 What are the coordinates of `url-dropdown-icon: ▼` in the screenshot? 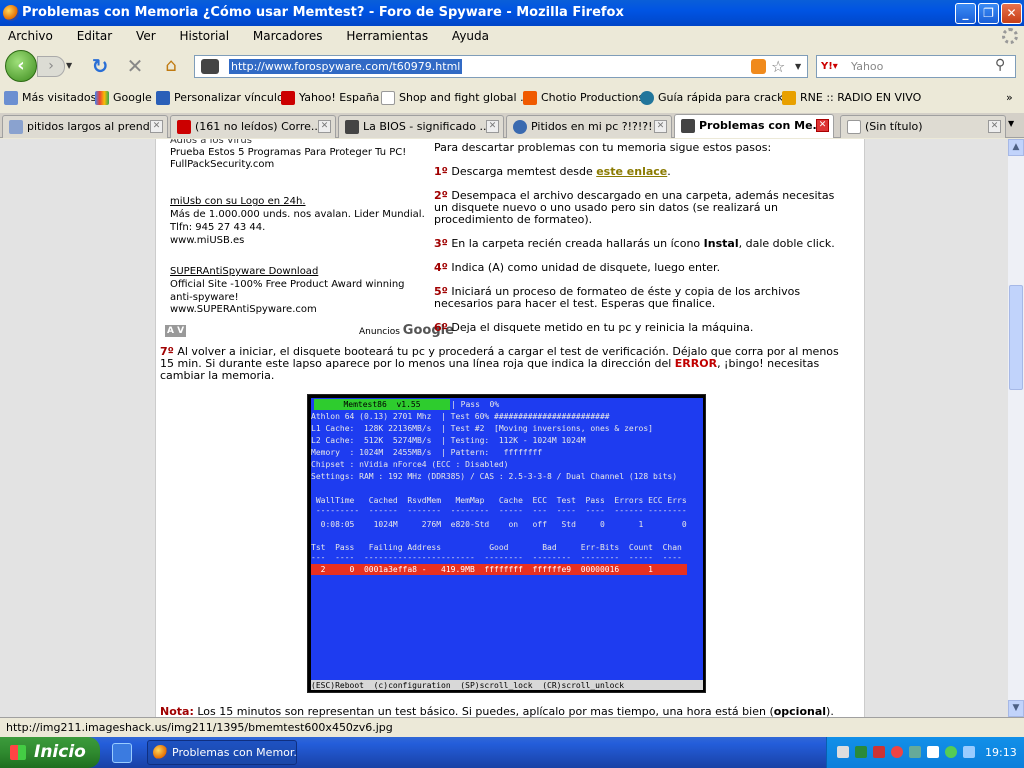 It's located at (798, 66).